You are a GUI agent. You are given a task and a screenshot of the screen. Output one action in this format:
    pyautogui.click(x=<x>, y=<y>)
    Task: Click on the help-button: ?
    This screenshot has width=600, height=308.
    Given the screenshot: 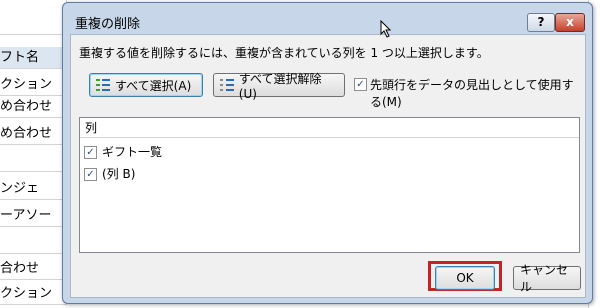 What is the action you would take?
    pyautogui.click(x=541, y=22)
    